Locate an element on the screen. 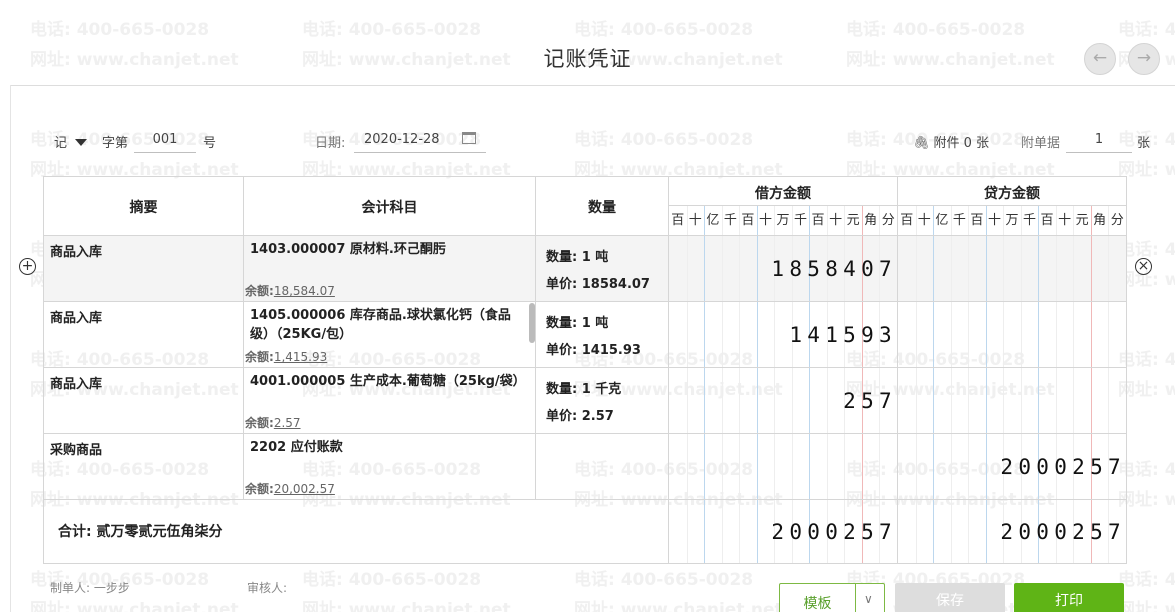  delete-row-icon: × is located at coordinates (1143, 266).